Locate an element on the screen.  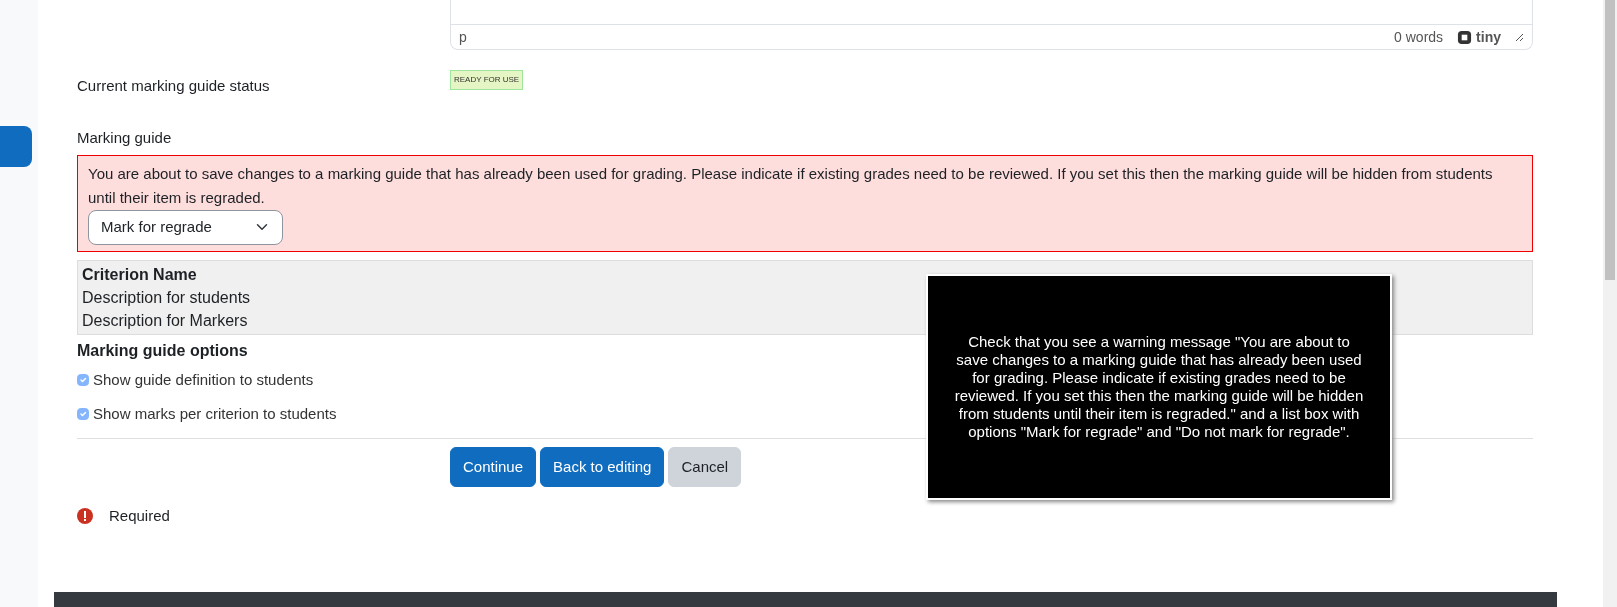
field-label: Current marking guide status is located at coordinates (173, 85).